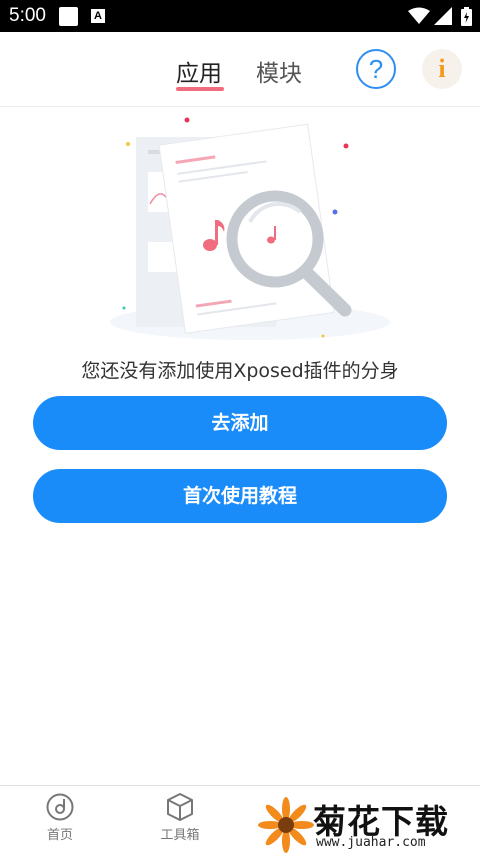 This screenshot has height=853, width=480. I want to click on help-button: ?, so click(376, 69).